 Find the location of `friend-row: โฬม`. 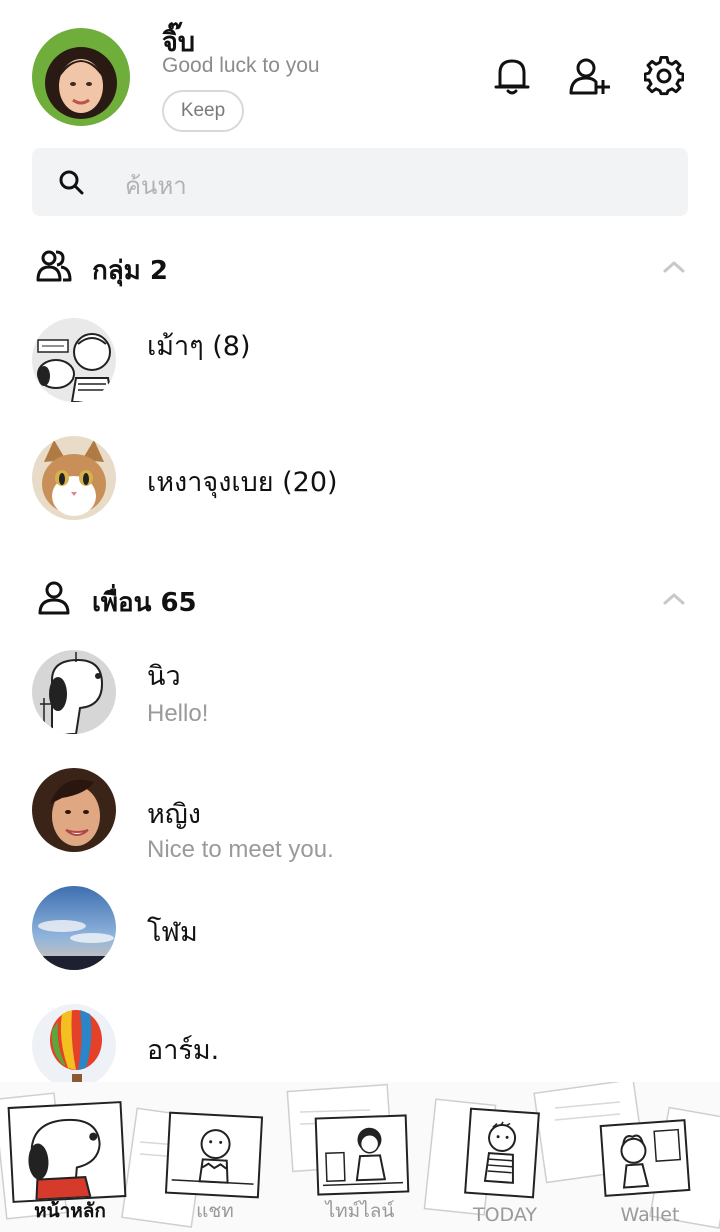

friend-row: โฬม is located at coordinates (360, 946).